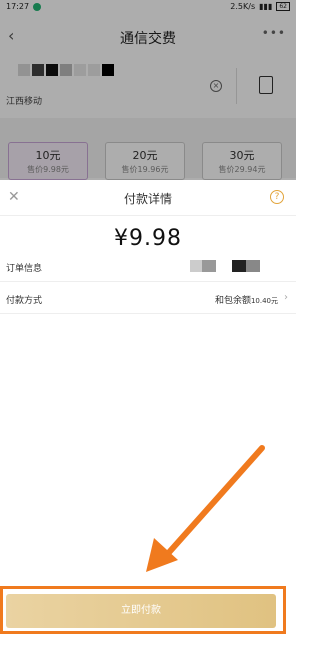 This screenshot has height=652, width=320. Describe the element at coordinates (264, 301) in the screenshot. I see `payment-balance: 10.40元` at that location.